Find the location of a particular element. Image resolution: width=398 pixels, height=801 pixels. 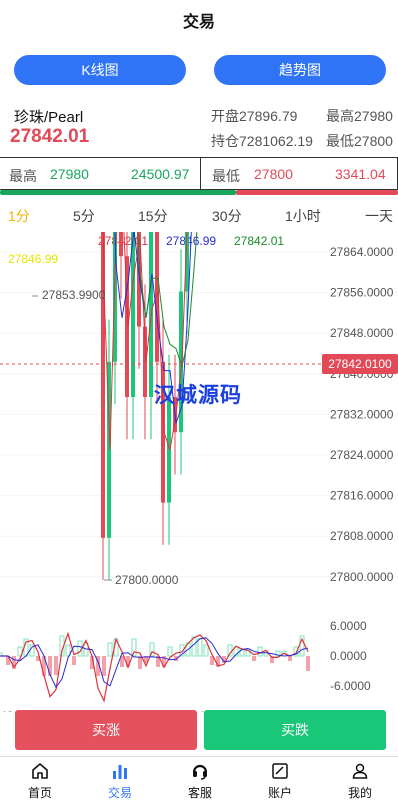

low-label: 最低 is located at coordinates (340, 141).